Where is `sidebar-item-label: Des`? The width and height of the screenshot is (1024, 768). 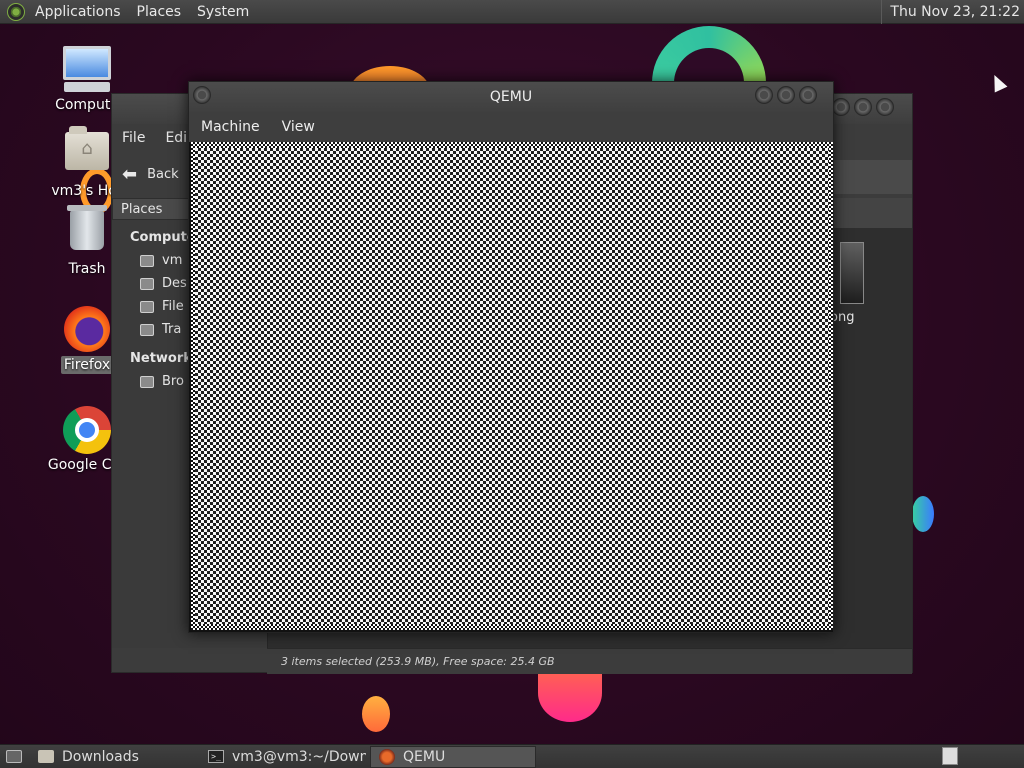 sidebar-item-label: Des is located at coordinates (174, 283).